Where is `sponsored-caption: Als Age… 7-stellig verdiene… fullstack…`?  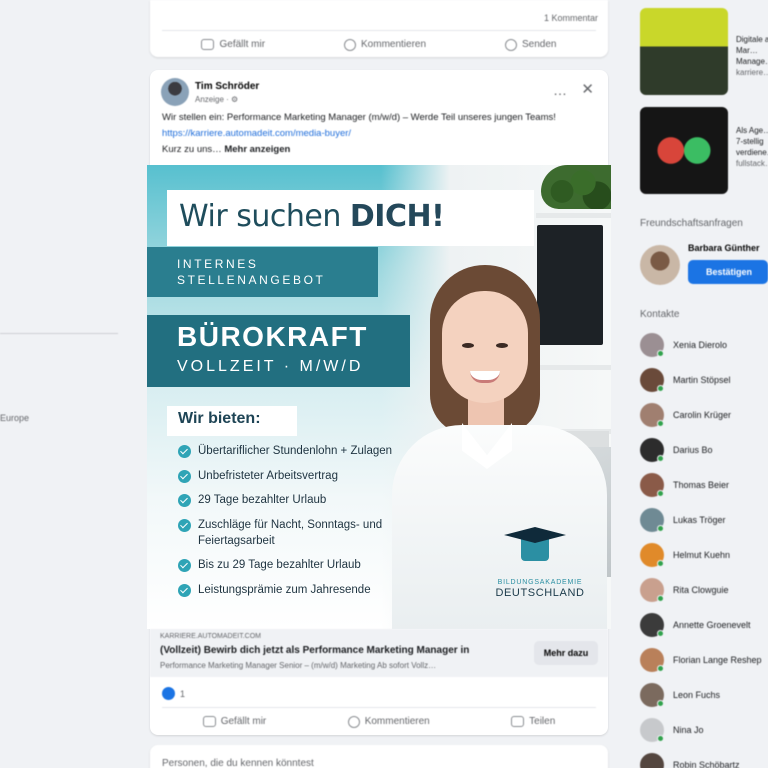
sponsored-caption: Als Age… 7-stellig verdiene… fullstack… is located at coordinates (752, 147).